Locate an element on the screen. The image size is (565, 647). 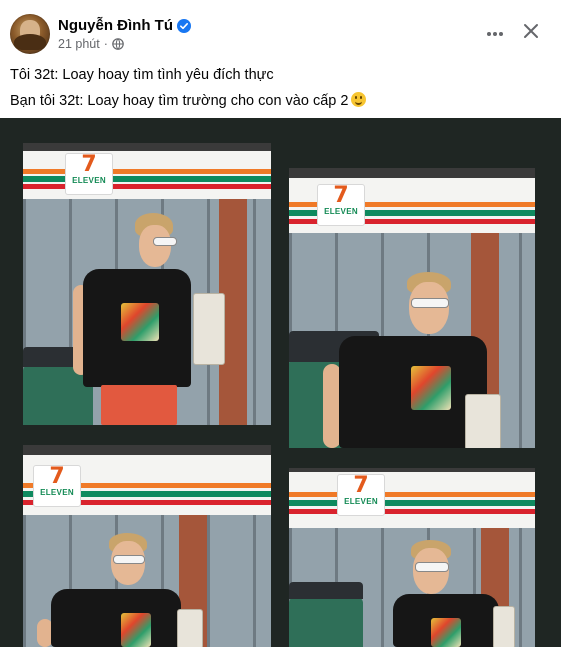
author-name: Nguyễn Đình Tú is located at coordinates (115, 25).